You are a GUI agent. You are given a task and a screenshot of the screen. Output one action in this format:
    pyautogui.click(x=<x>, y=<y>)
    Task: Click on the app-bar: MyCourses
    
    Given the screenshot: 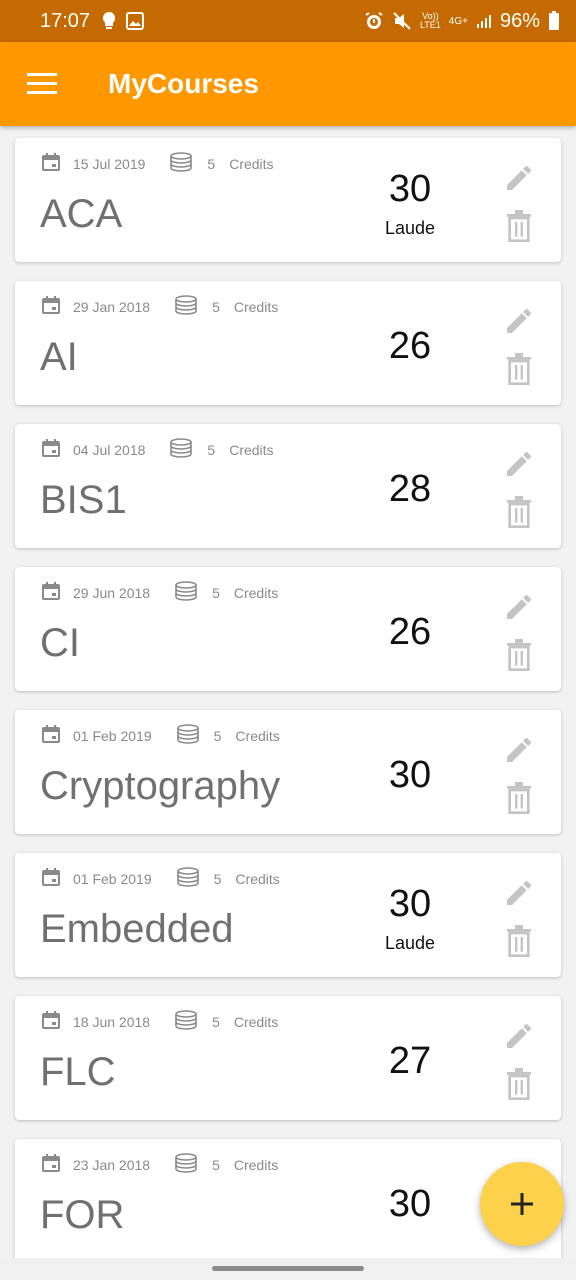 What is the action you would take?
    pyautogui.click(x=288, y=84)
    